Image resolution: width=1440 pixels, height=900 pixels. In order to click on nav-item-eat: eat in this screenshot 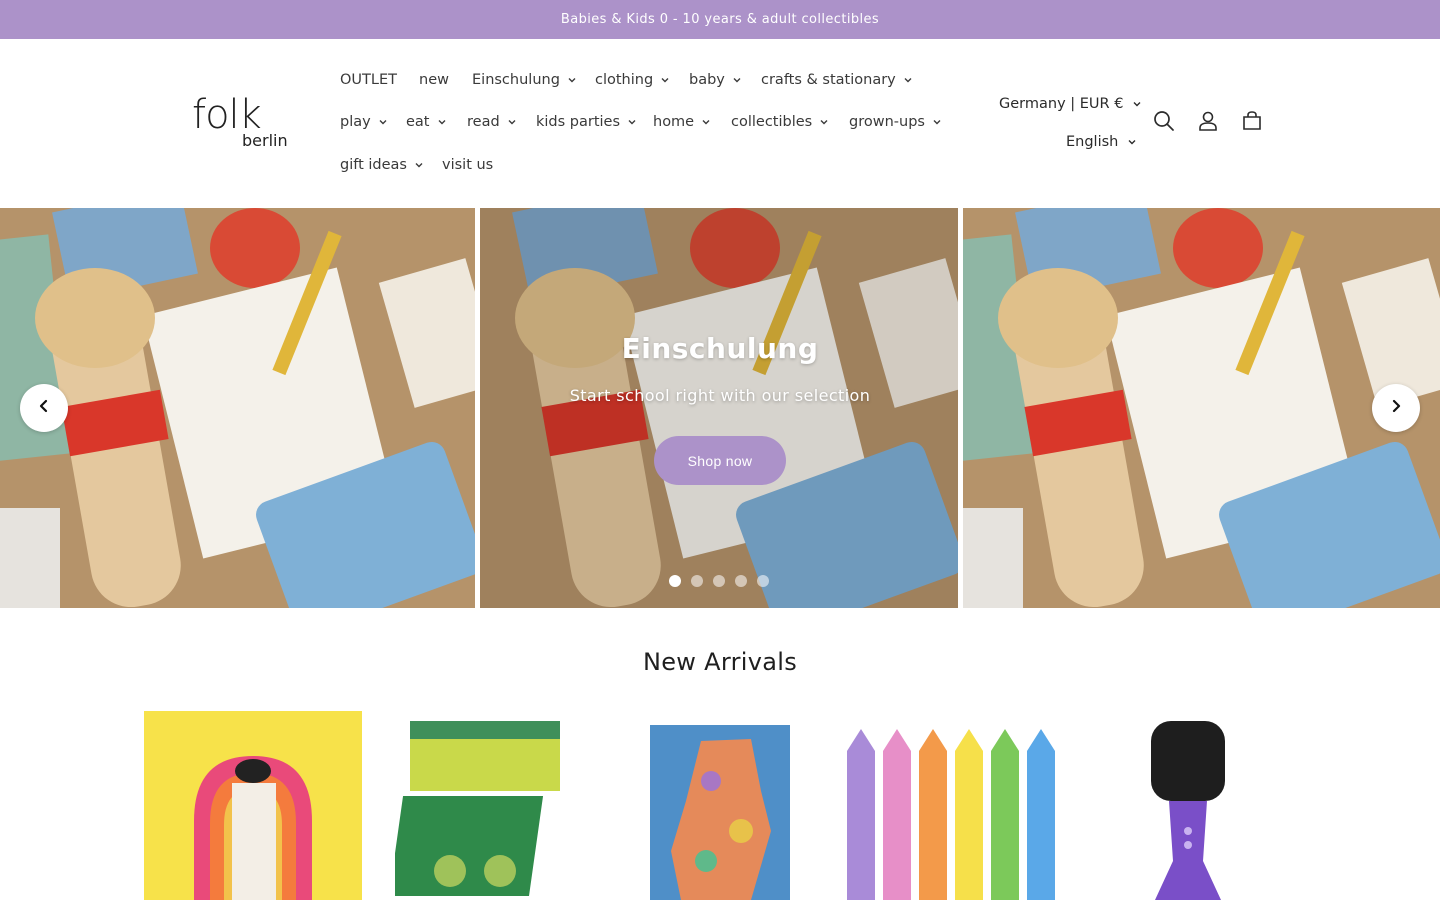, I will do `click(427, 122)`.